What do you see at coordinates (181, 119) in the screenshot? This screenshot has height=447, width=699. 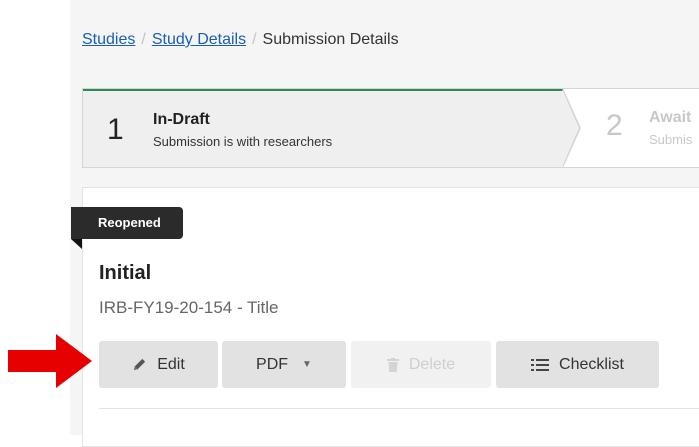 I see `step-title: In-Draft` at bounding box center [181, 119].